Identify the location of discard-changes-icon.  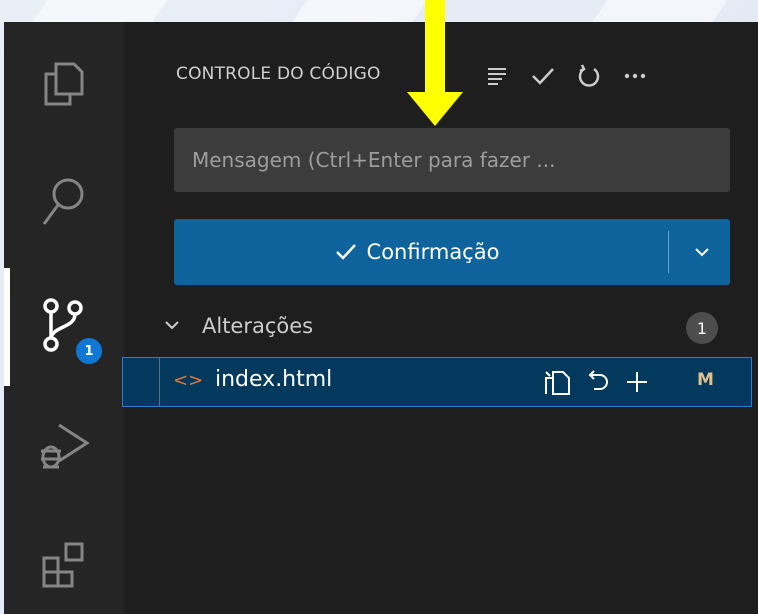
(597, 382).